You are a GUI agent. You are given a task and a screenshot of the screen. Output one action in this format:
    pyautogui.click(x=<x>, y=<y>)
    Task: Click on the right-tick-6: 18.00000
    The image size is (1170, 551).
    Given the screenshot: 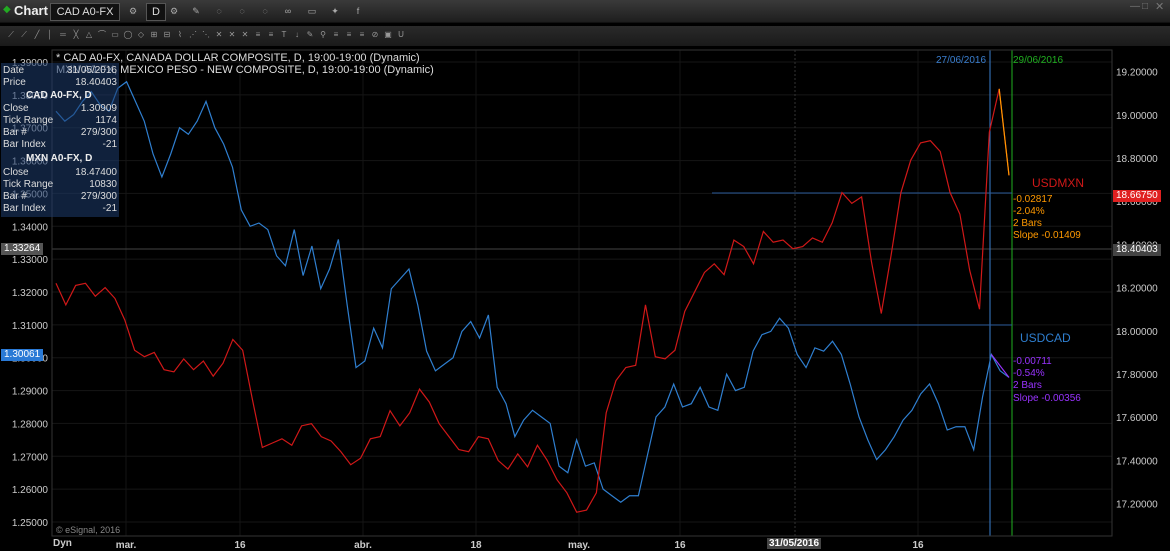 What is the action you would take?
    pyautogui.click(x=1137, y=332)
    